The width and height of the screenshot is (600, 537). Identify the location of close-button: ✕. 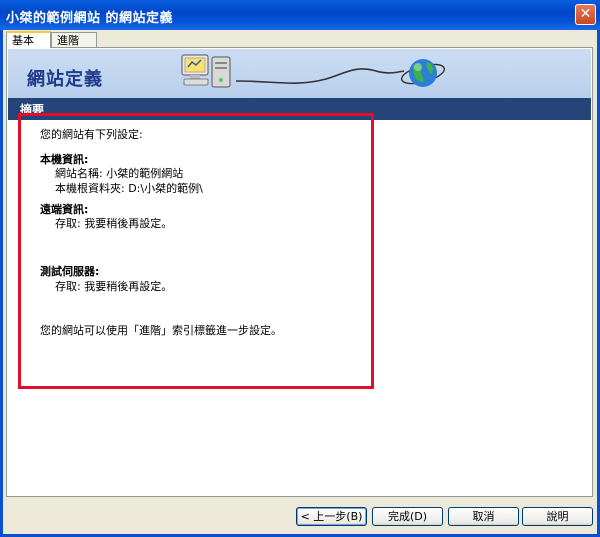
(585, 14).